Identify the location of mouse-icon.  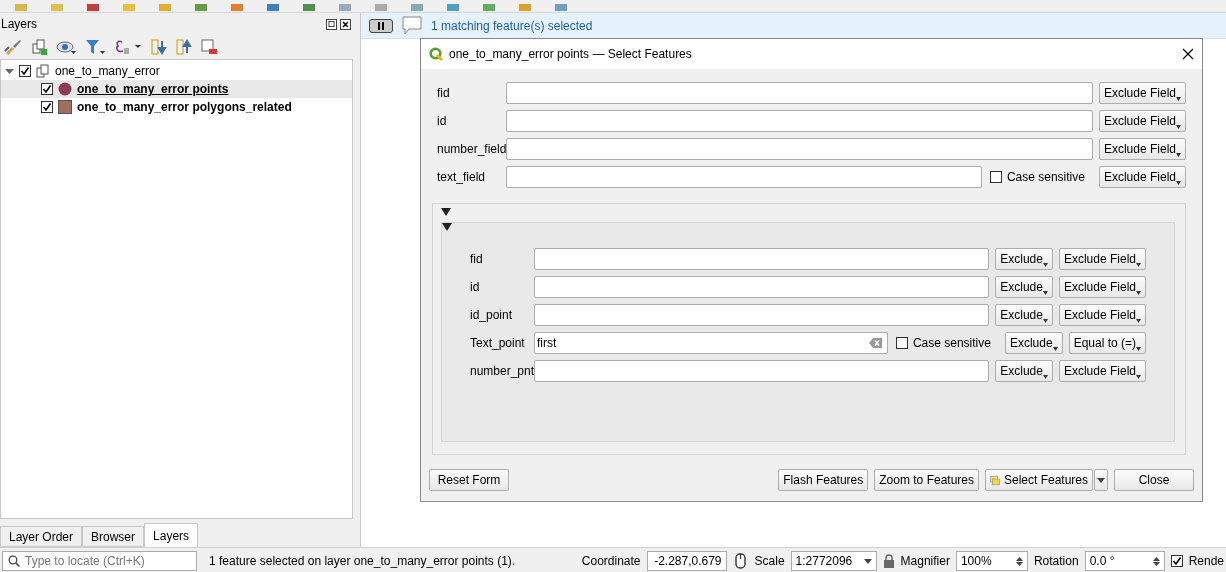
(740, 561).